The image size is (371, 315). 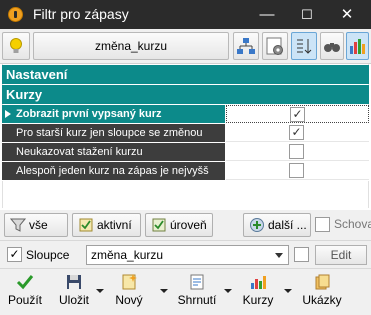 What do you see at coordinates (307, 14) in the screenshot?
I see `maximize-button: ☐` at bounding box center [307, 14].